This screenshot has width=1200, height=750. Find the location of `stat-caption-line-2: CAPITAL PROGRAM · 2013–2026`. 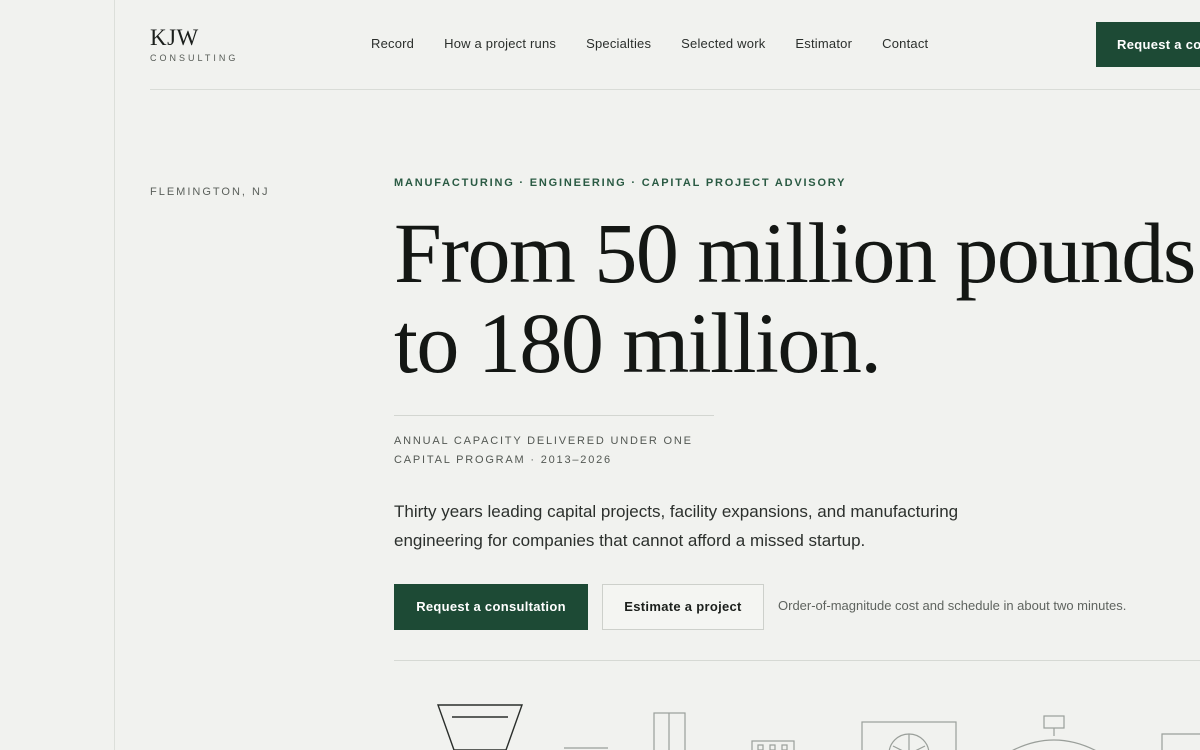

stat-caption-line-2: CAPITAL PROGRAM · 2013–2026 is located at coordinates (503, 460).